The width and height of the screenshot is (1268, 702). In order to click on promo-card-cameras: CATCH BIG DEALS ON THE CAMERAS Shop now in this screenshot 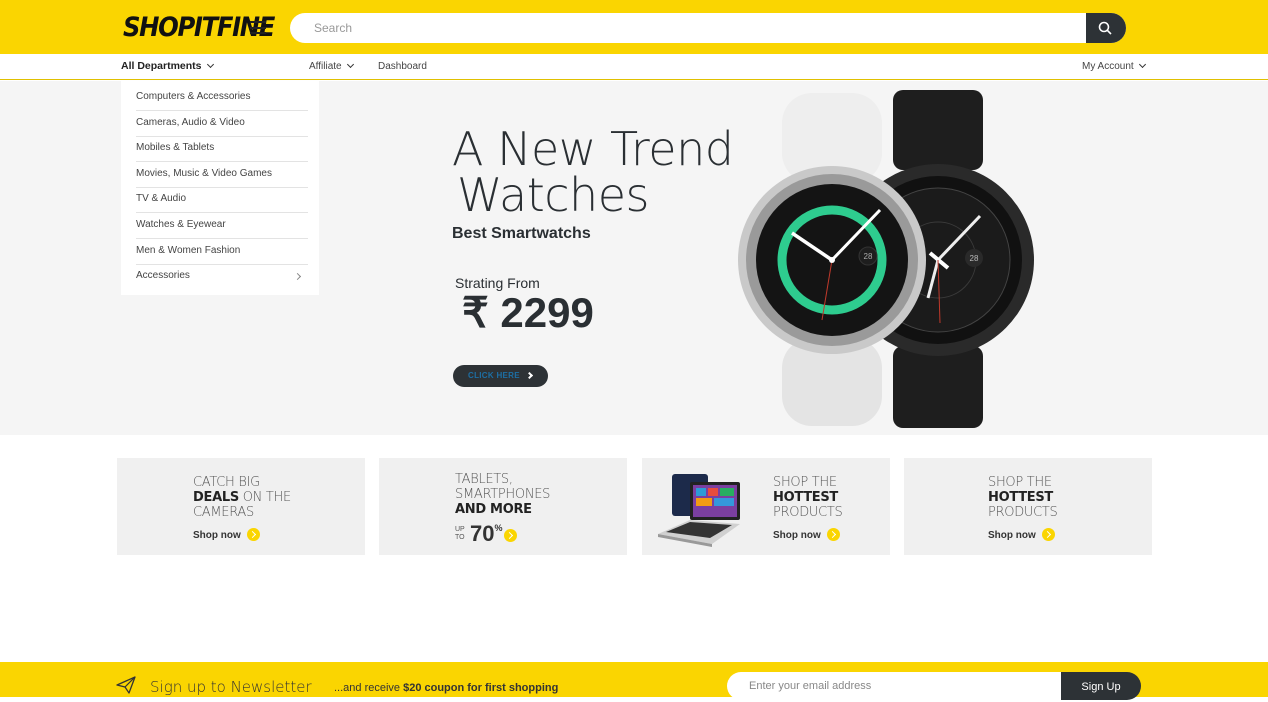, I will do `click(241, 506)`.